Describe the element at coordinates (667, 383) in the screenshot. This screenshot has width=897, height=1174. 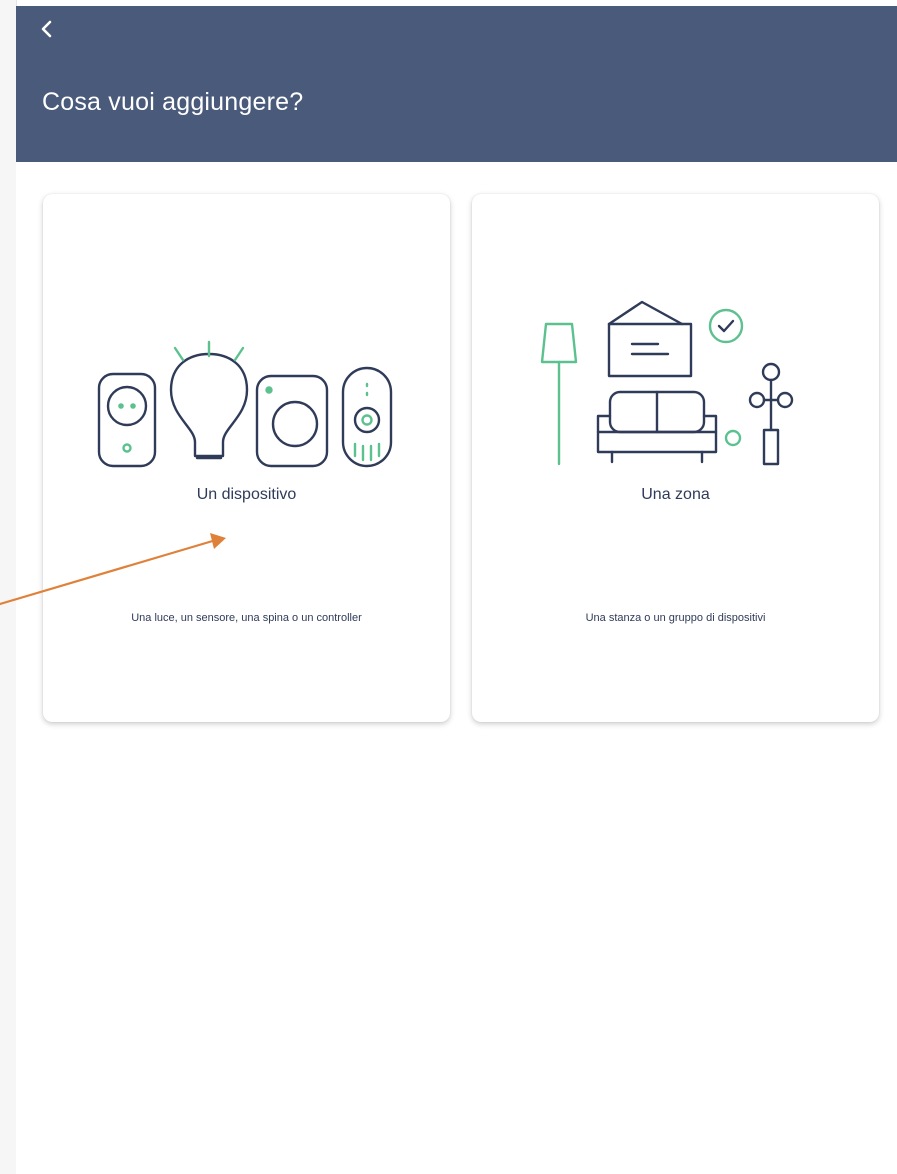
I see `room-illustration` at that location.